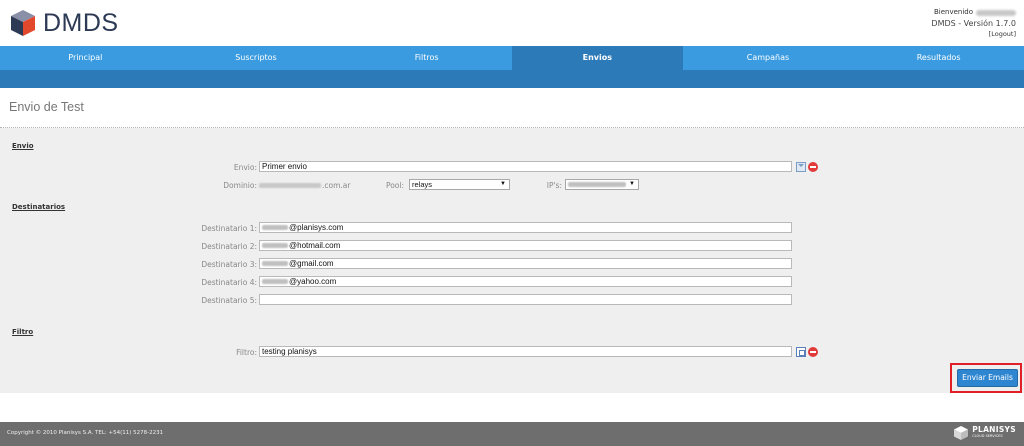 The image size is (1024, 446). What do you see at coordinates (801, 352) in the screenshot?
I see `filter-picker-icon` at bounding box center [801, 352].